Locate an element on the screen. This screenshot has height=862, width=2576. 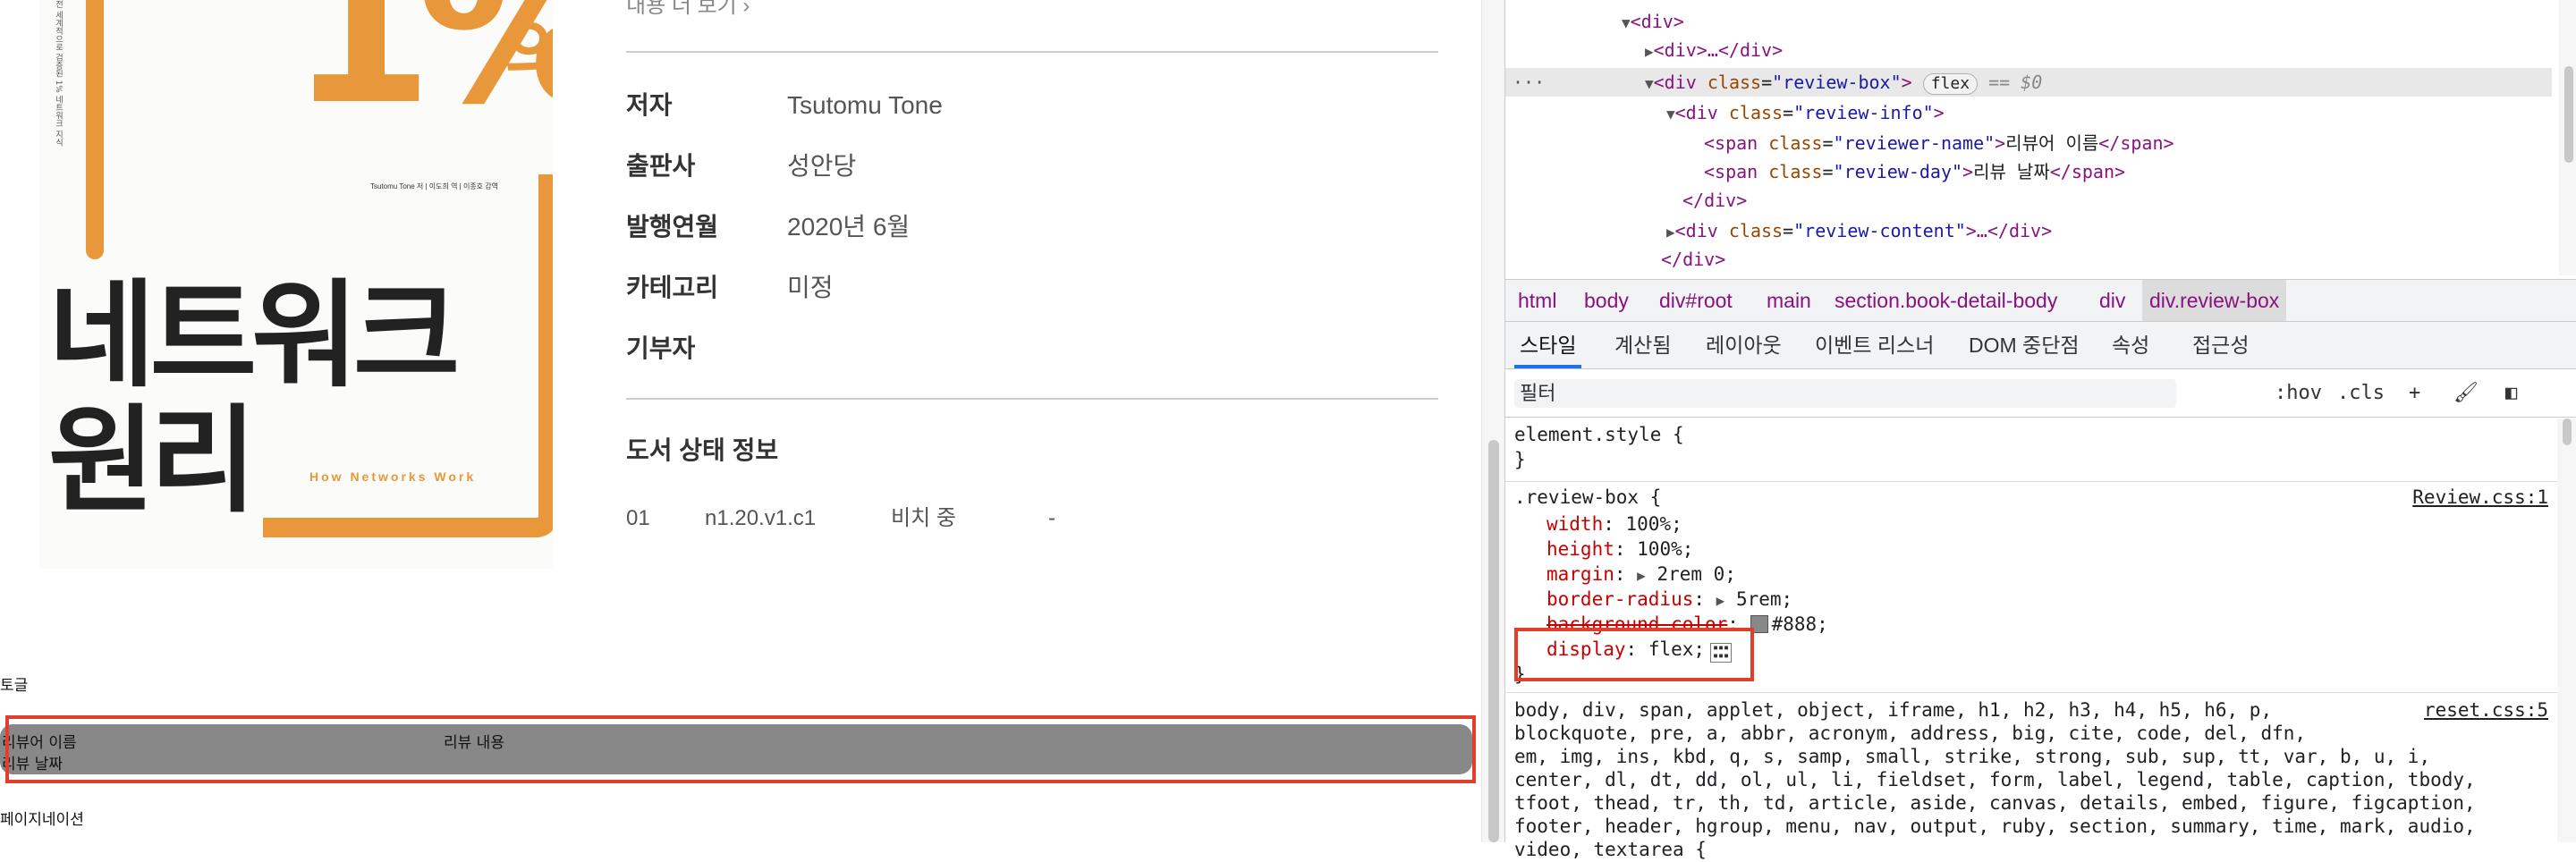
dom-tag: </div> is located at coordinates (1693, 260).